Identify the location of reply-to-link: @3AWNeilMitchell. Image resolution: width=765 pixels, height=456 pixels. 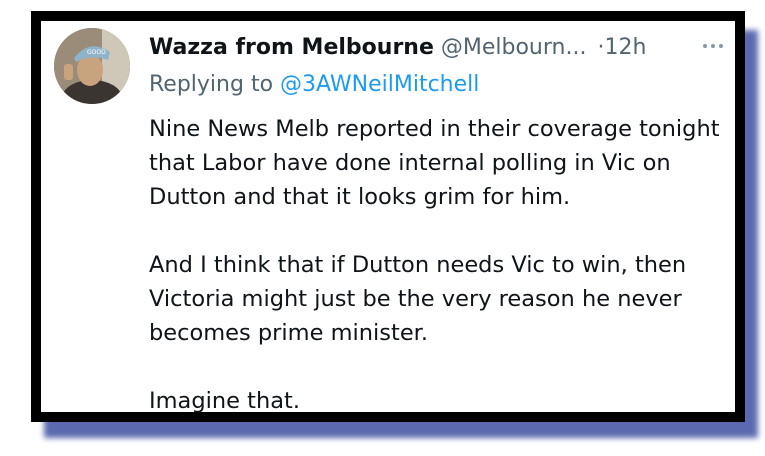
(379, 84).